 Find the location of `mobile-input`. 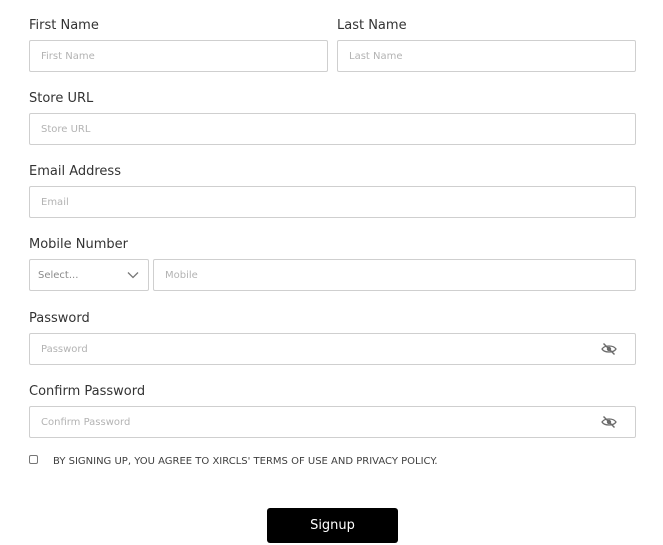

mobile-input is located at coordinates (394, 275).